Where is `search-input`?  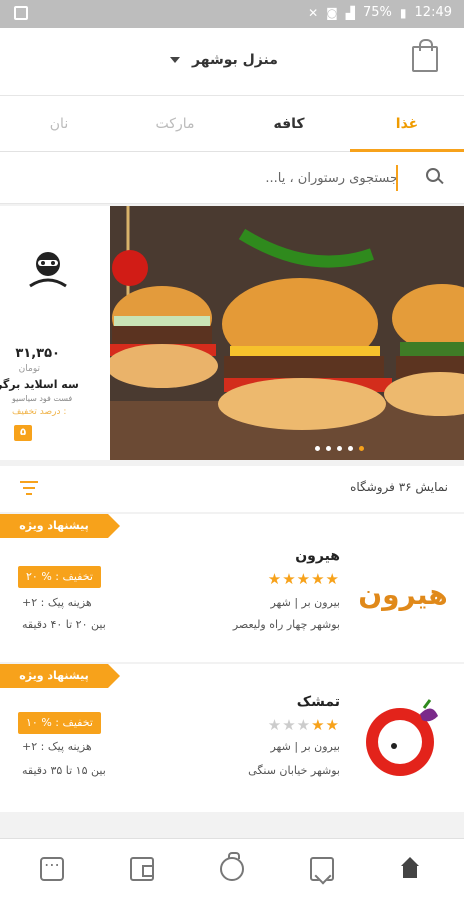 search-input is located at coordinates (299, 178).